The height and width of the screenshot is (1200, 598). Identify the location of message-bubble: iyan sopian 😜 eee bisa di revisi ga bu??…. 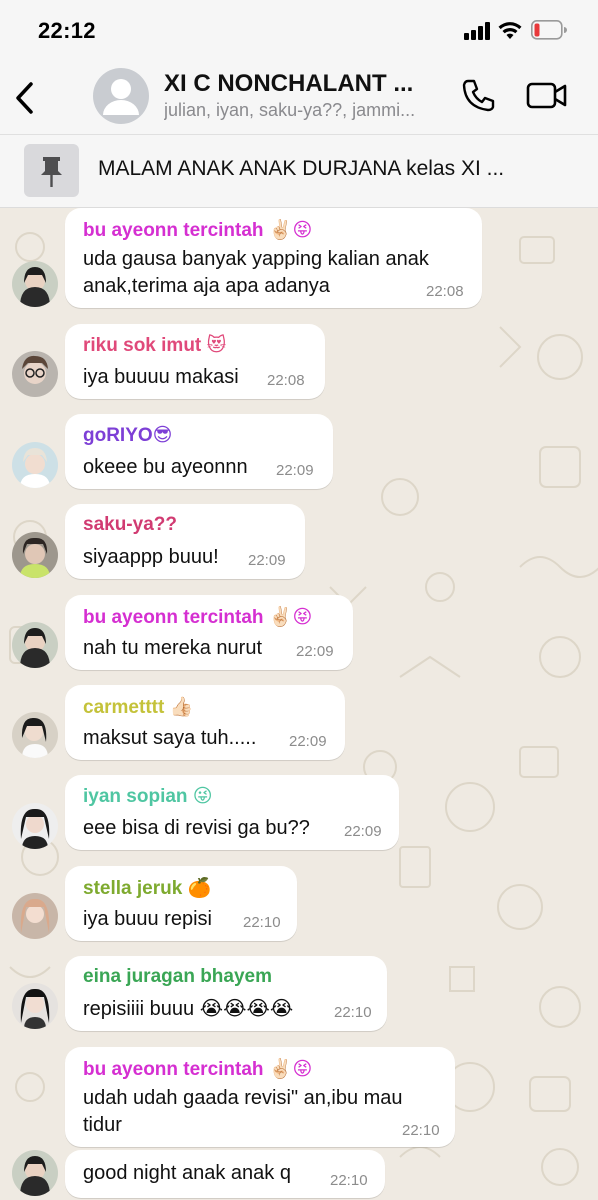
(232, 812).